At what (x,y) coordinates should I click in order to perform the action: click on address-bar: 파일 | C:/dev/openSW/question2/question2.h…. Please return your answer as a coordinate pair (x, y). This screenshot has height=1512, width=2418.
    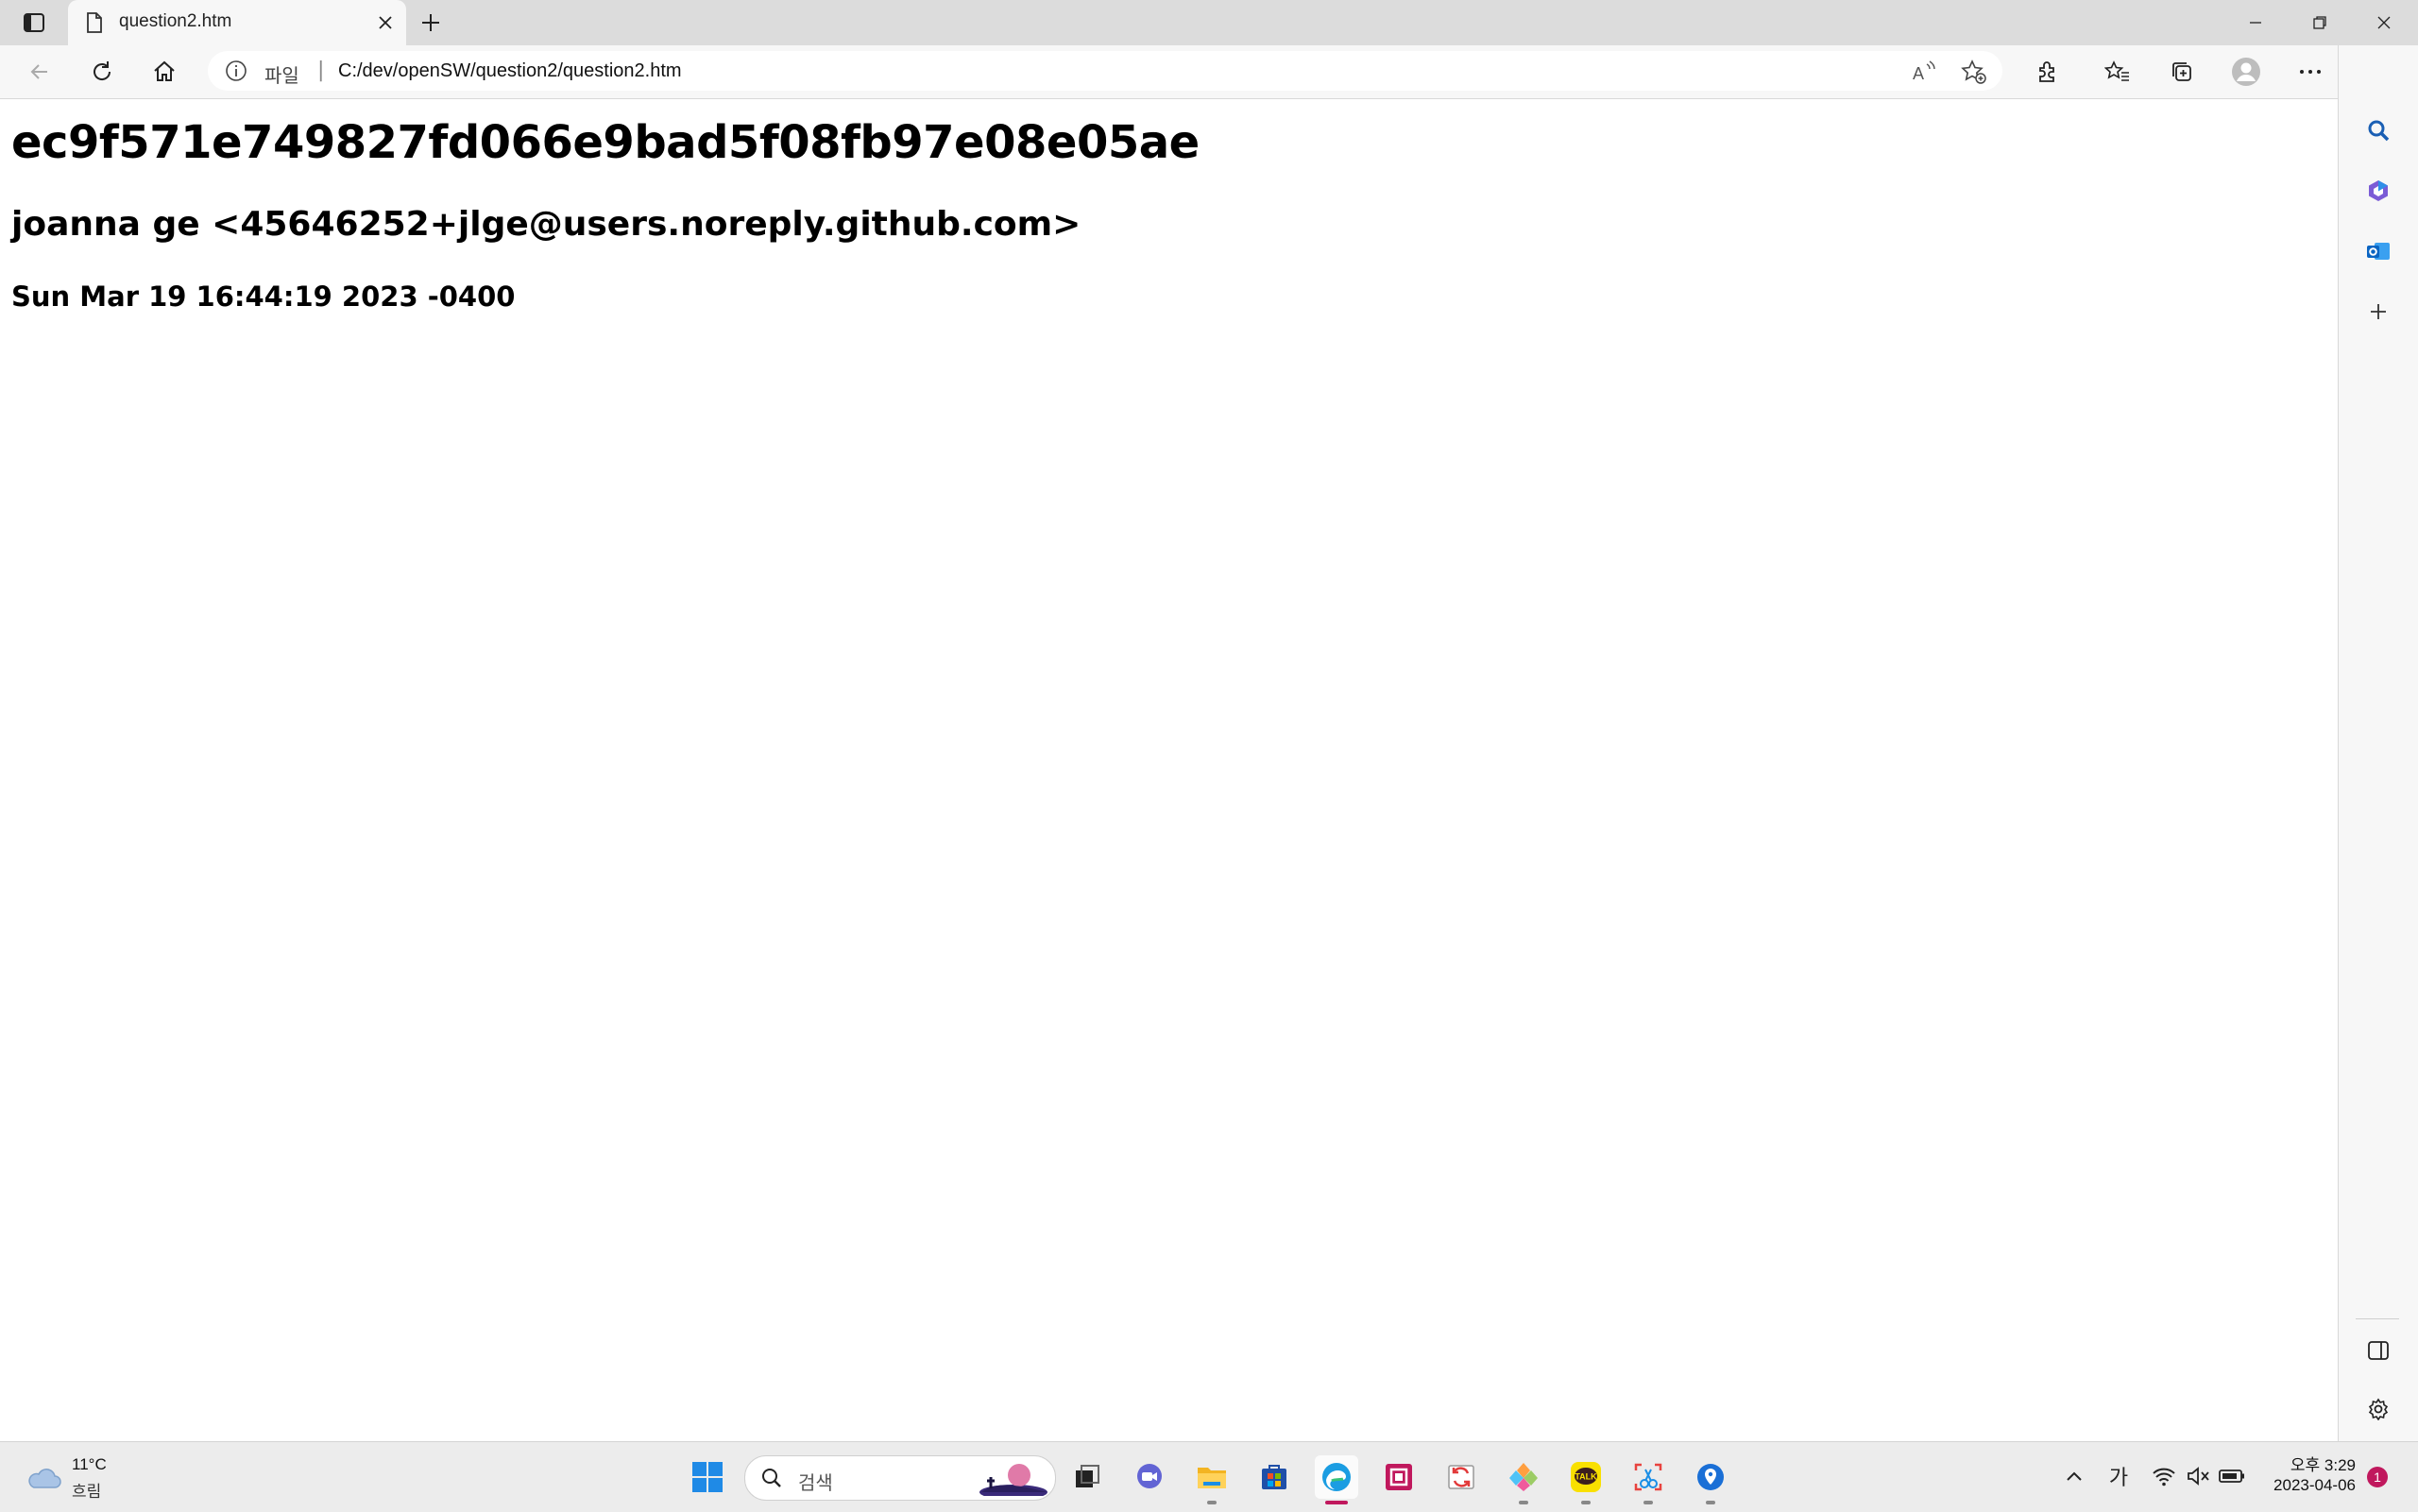
    Looking at the image, I should click on (1105, 71).